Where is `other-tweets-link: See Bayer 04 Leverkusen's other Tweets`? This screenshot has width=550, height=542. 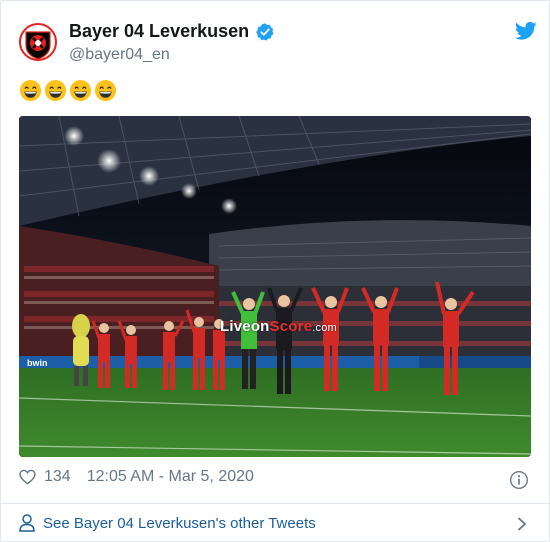
other-tweets-link: See Bayer 04 Leverkusen's other Tweets is located at coordinates (167, 523).